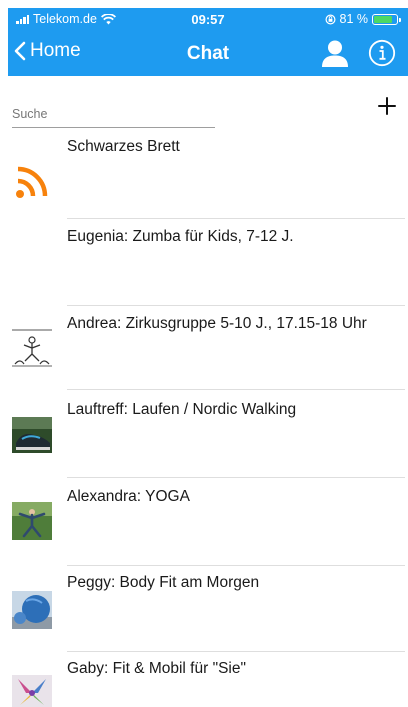 Image resolution: width=408 pixels, height=707 pixels. Describe the element at coordinates (204, 439) in the screenshot. I see `chat-item-lauftreff: Lauftreff: Laufen / Nordic Walking` at that location.